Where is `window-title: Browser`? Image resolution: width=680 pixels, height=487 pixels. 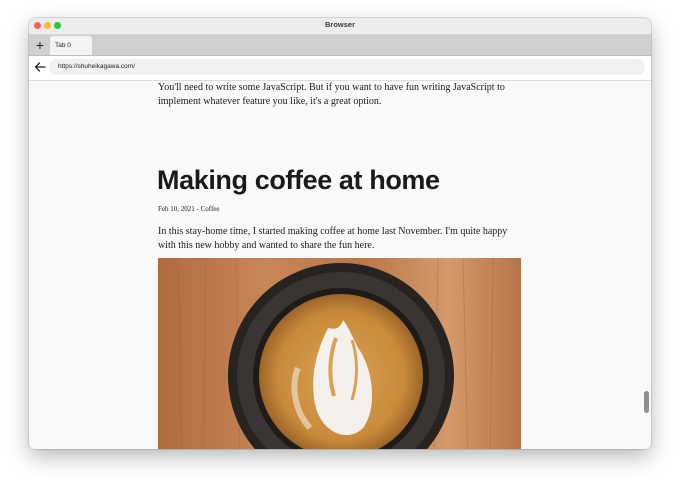
window-title: Browser is located at coordinates (339, 24).